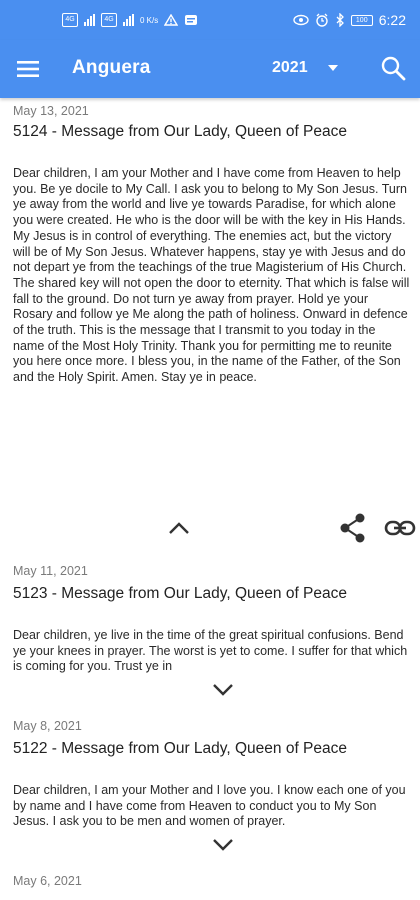 This screenshot has width=420, height=900. Describe the element at coordinates (340, 20) in the screenshot. I see `bluetooth-icon` at that location.